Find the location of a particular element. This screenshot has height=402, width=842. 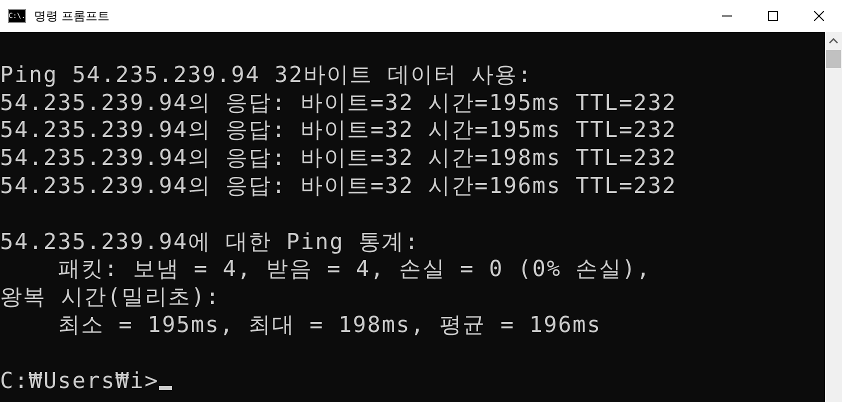

console-line: 54.235.239.94의 응답: 바이트=32 시간=198ms TTL=232 is located at coordinates (338, 159).